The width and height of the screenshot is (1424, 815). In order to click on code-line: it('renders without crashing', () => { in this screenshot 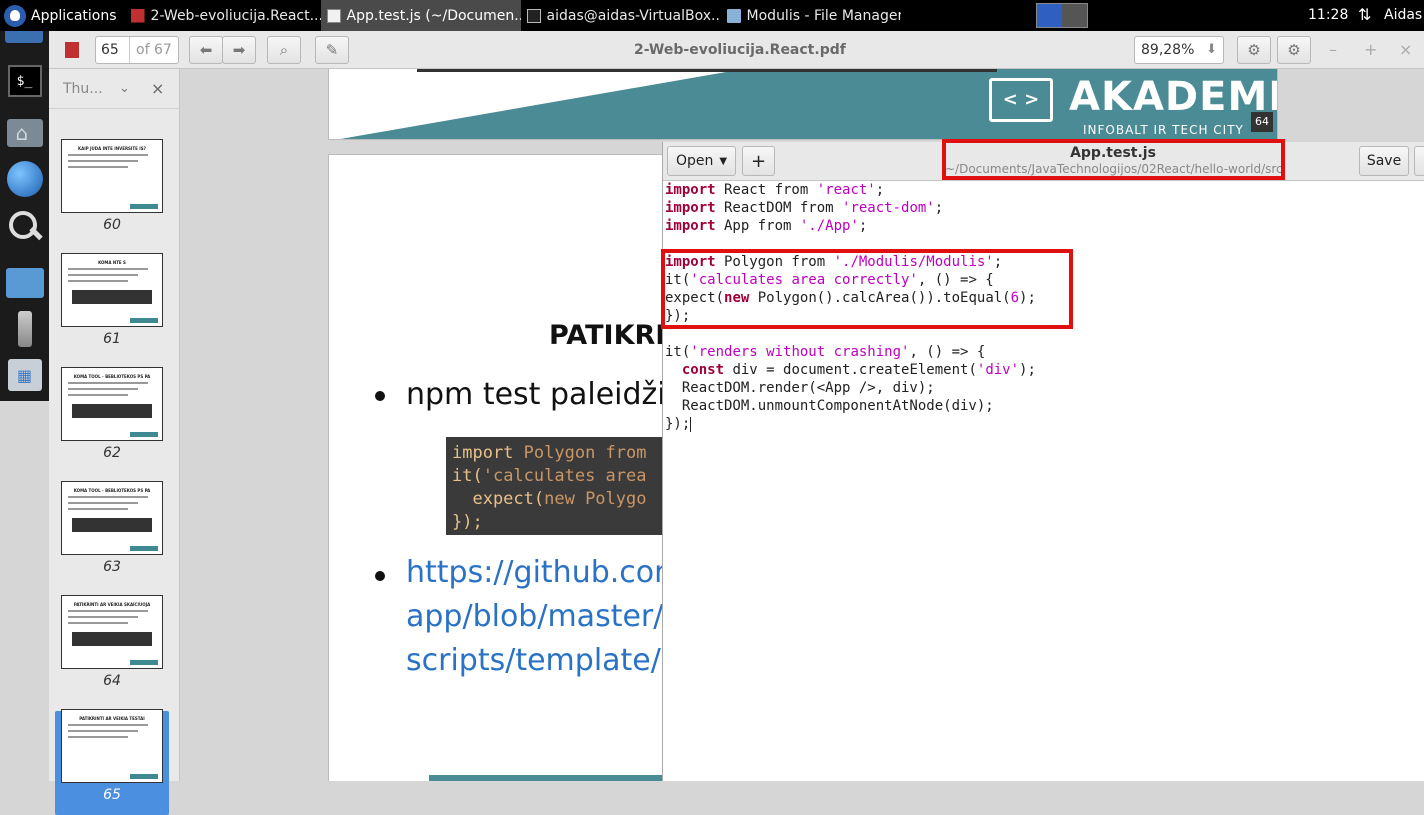, I will do `click(1043, 352)`.